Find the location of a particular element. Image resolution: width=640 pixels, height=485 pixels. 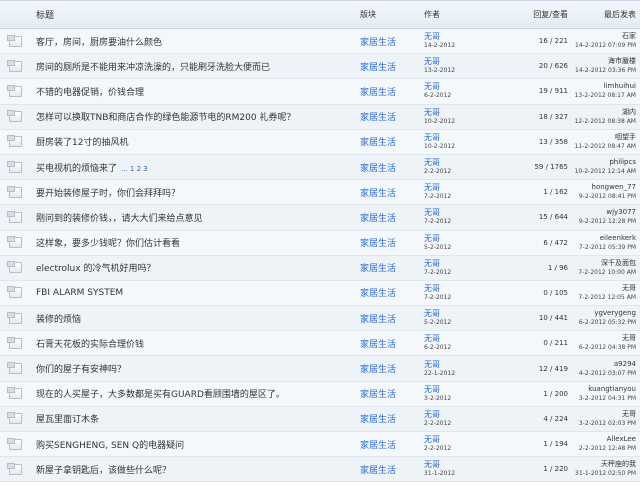

last-post-time: 2-2-2012 12:48 PM is located at coordinates (604, 448).